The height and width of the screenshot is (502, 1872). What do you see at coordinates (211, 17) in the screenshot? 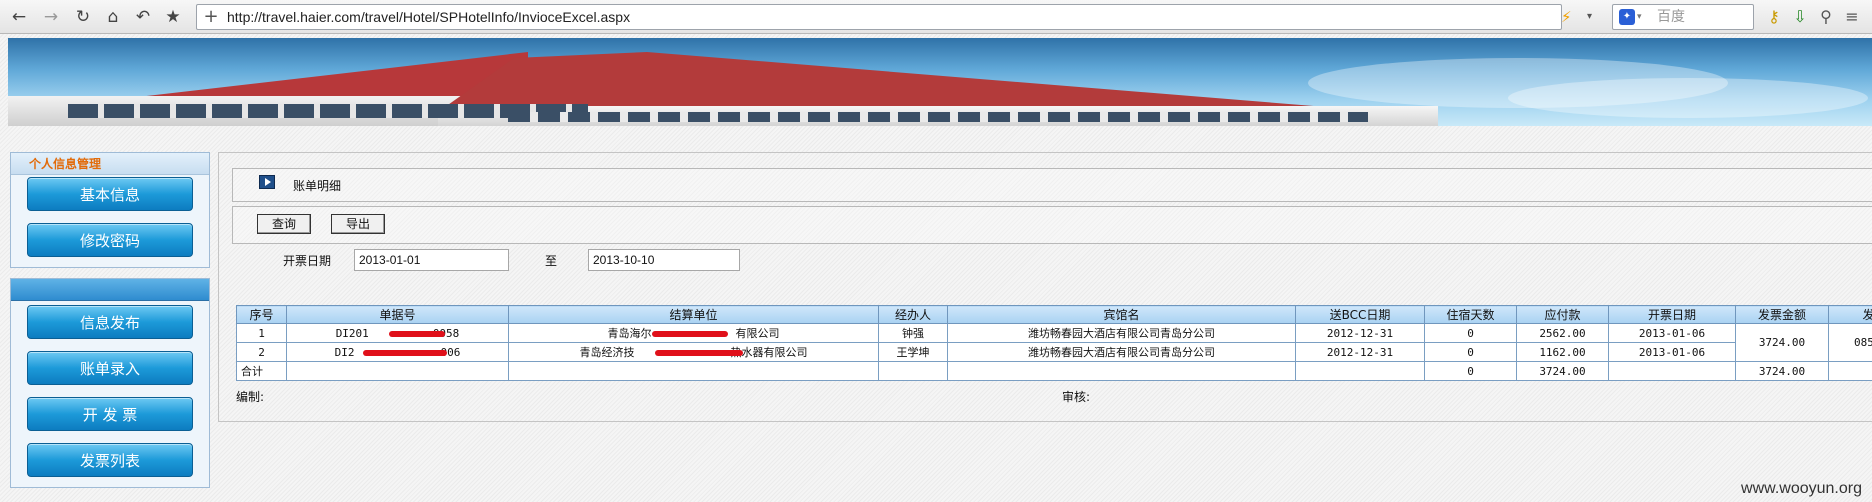
I see `new-tab-plus-icon: +` at bounding box center [211, 17].